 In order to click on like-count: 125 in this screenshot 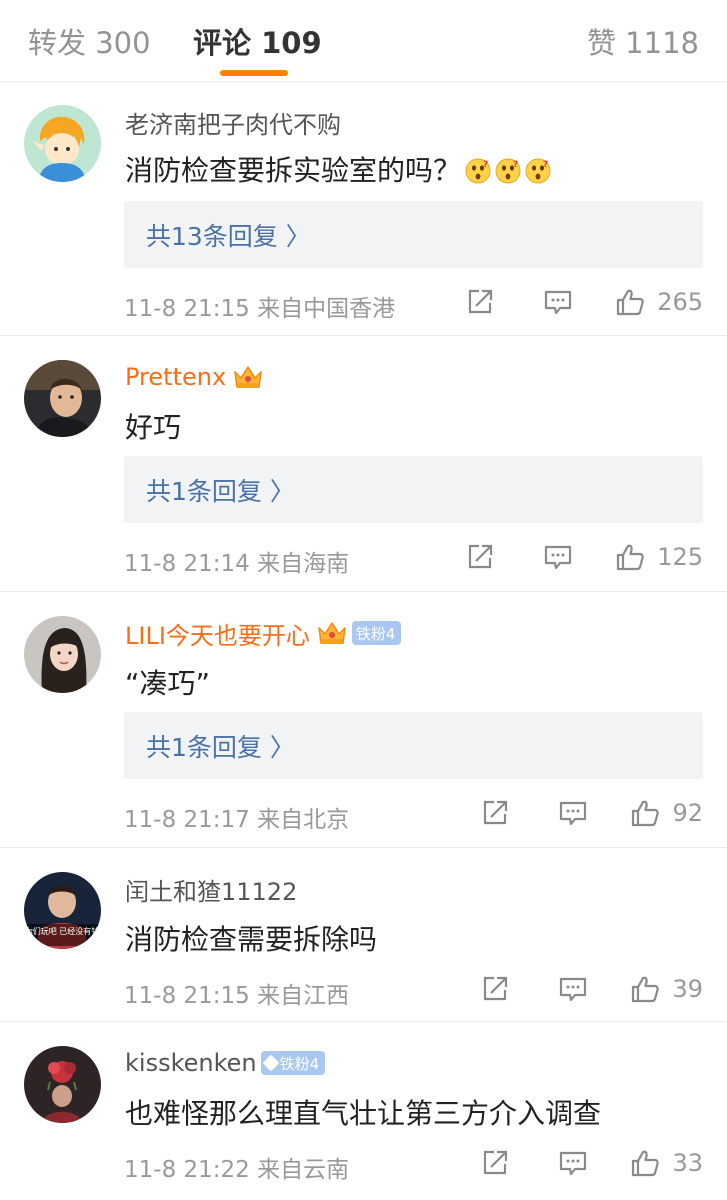, I will do `click(680, 557)`.